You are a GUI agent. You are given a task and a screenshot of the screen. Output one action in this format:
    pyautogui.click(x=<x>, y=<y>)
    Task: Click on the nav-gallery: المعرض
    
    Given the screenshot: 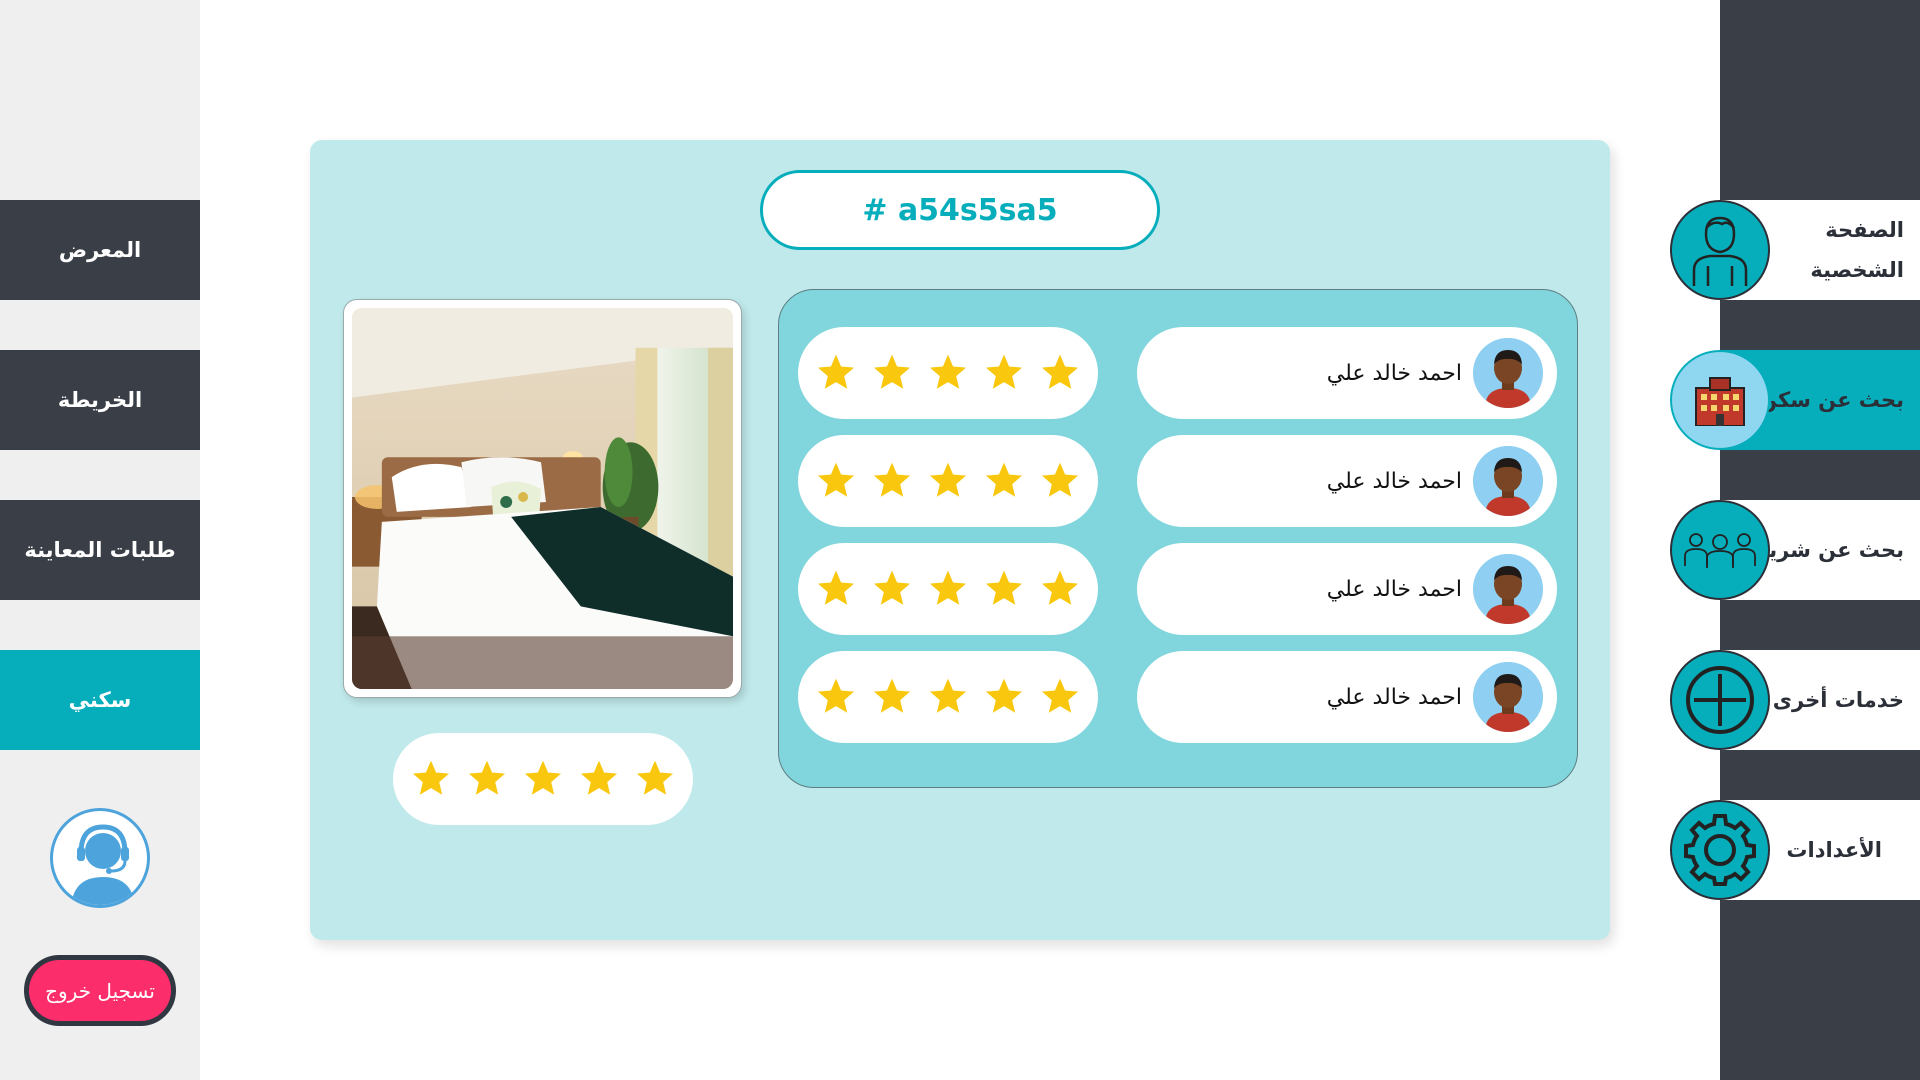 What is the action you would take?
    pyautogui.click(x=100, y=250)
    